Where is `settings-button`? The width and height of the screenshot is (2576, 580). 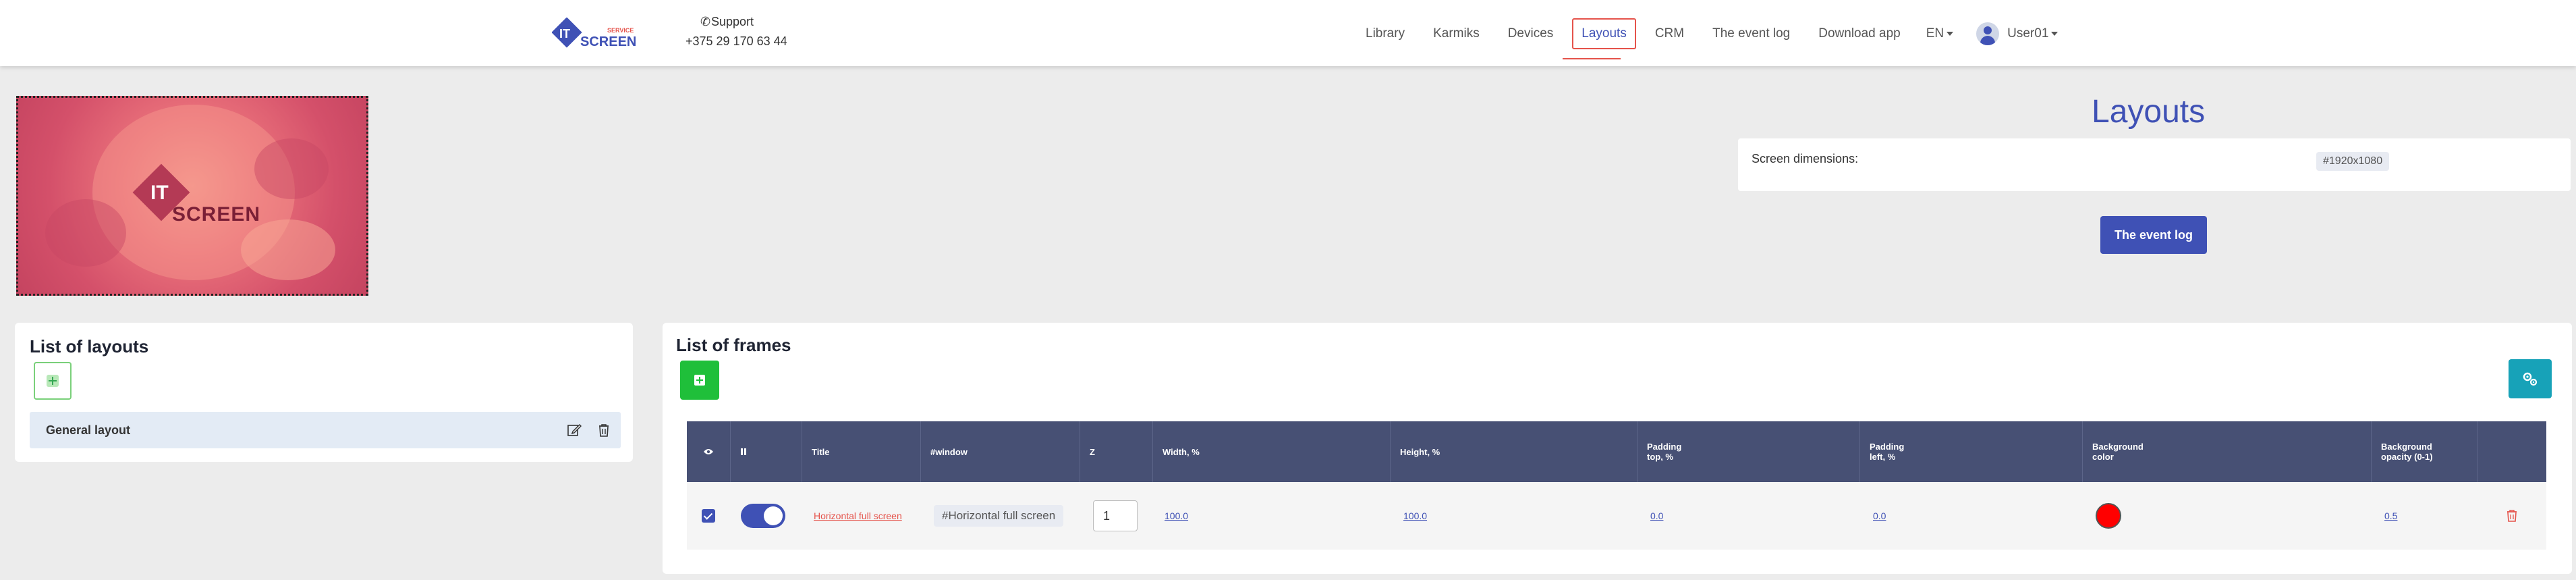 settings-button is located at coordinates (2530, 378).